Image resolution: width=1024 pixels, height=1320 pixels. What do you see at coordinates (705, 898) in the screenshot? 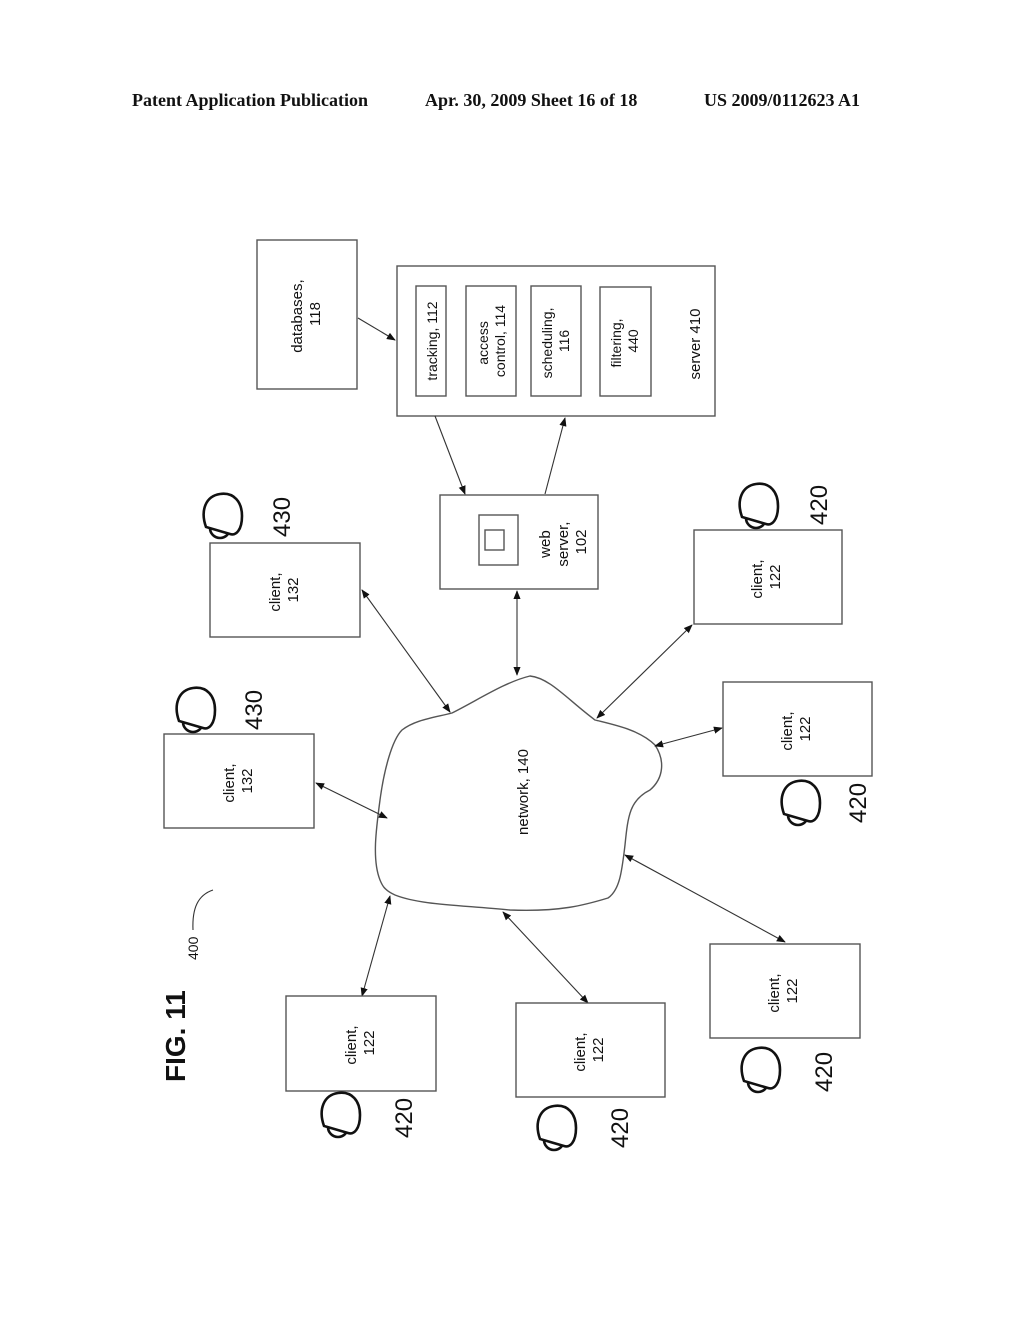
I see `link-client-122e` at bounding box center [705, 898].